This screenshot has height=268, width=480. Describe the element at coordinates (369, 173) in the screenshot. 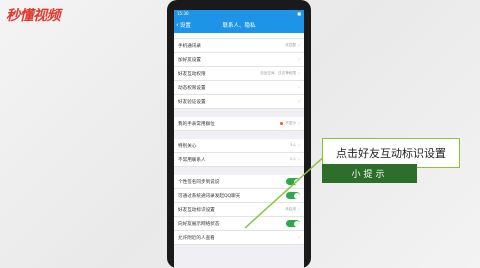

I see `tip-box: 小提示` at that location.